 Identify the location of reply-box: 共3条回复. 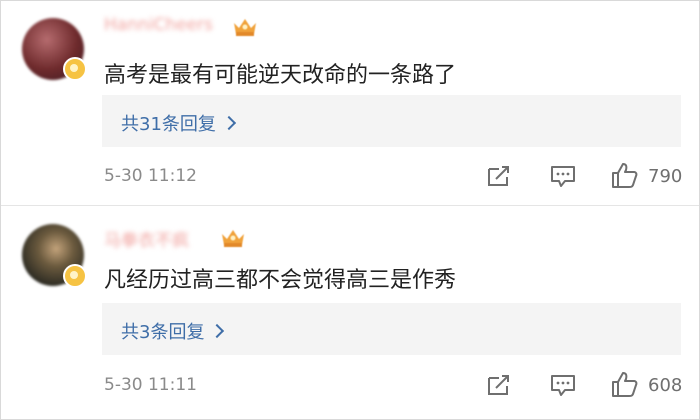
(391, 329).